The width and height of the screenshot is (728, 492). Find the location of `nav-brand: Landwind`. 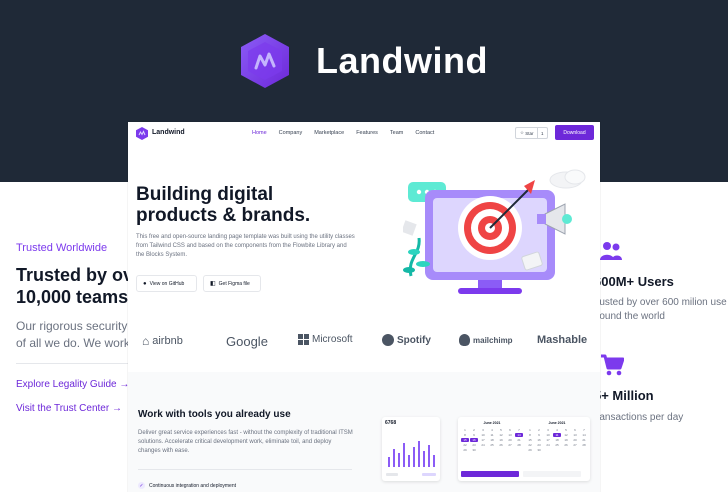

nav-brand: Landwind is located at coordinates (168, 132).